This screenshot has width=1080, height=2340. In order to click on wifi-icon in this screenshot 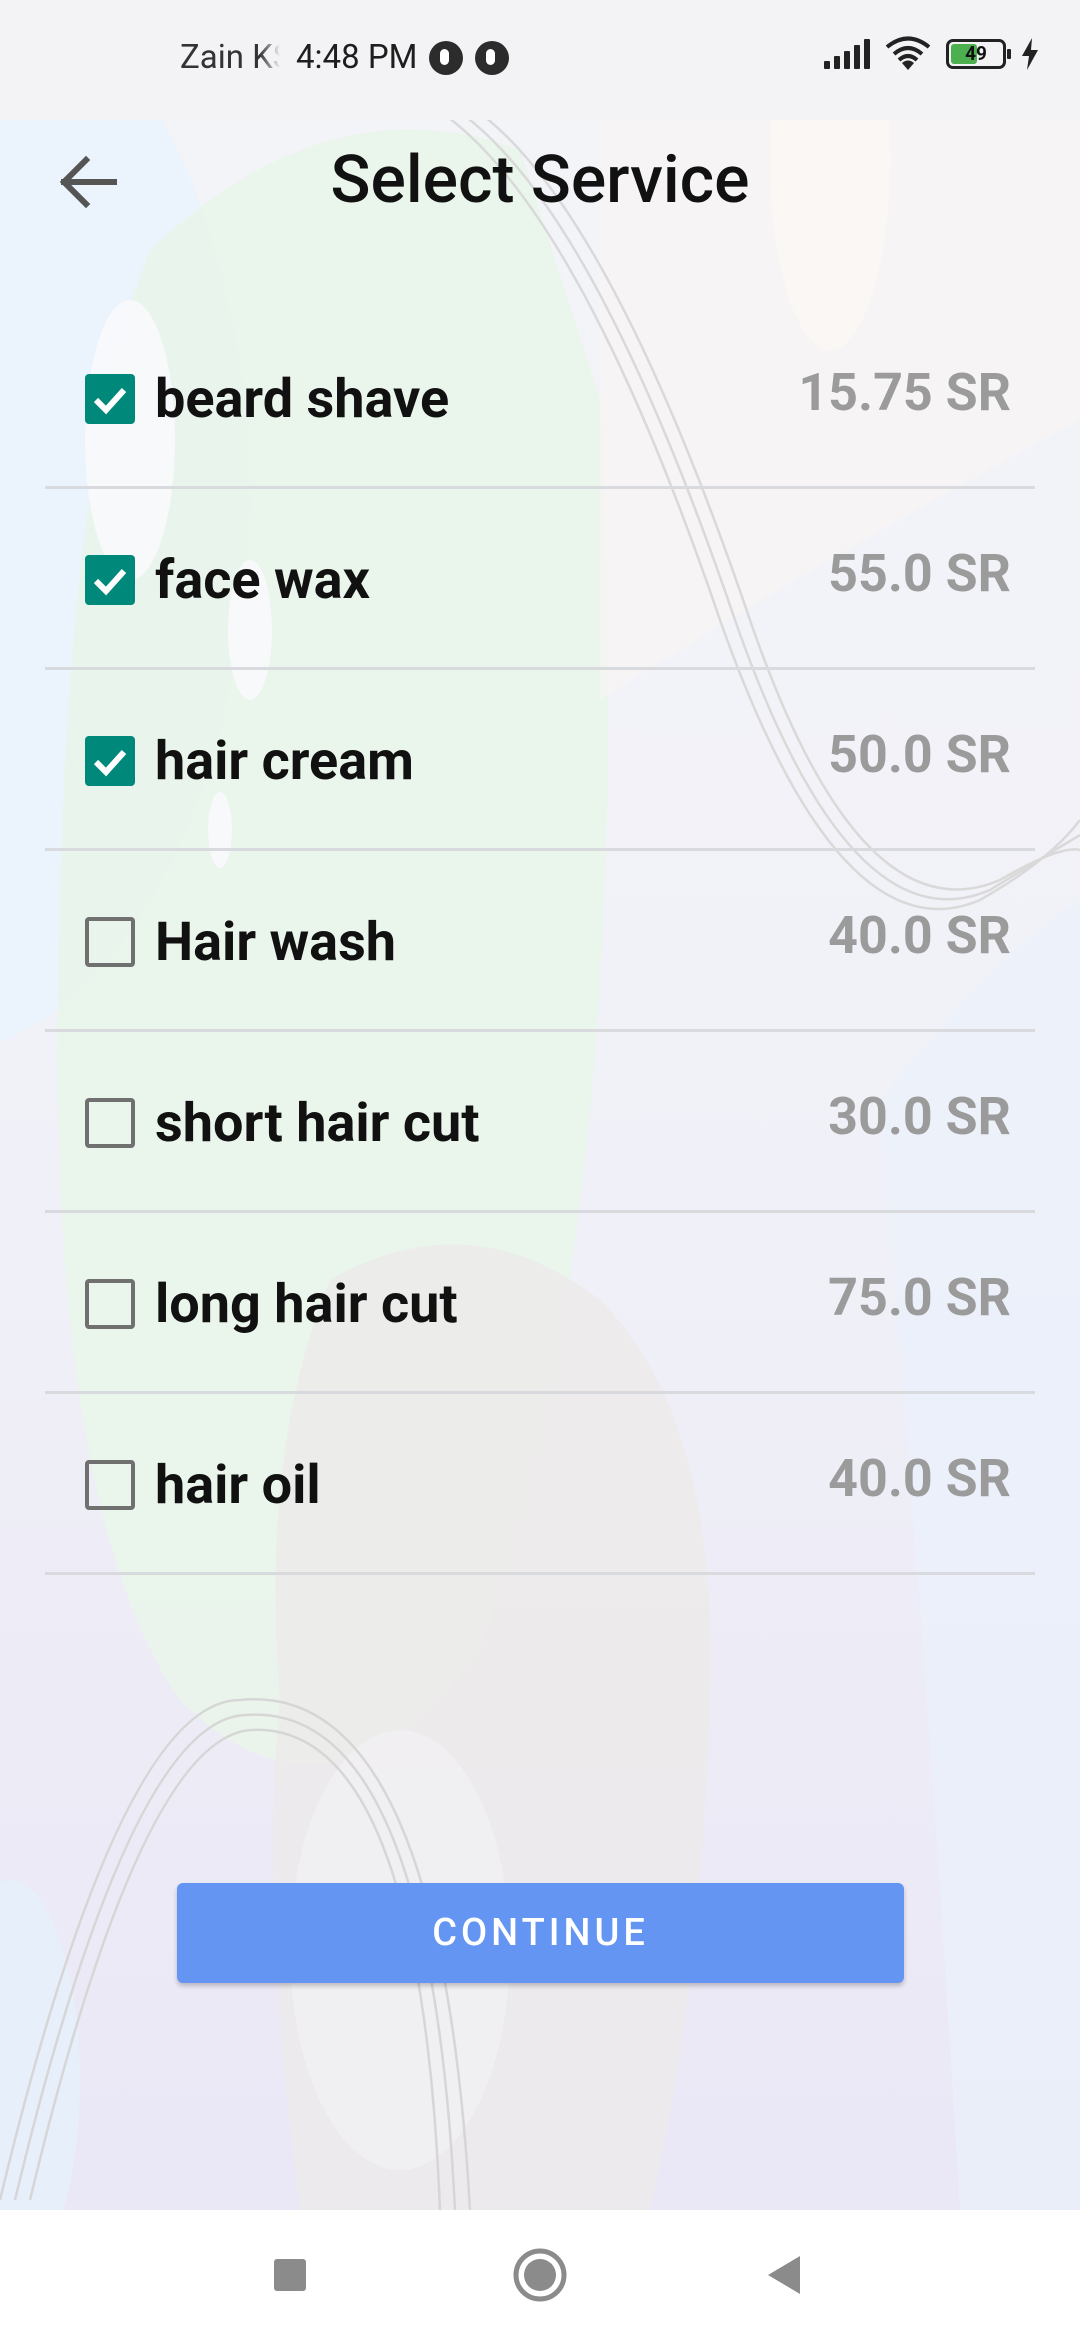, I will do `click(908, 53)`.